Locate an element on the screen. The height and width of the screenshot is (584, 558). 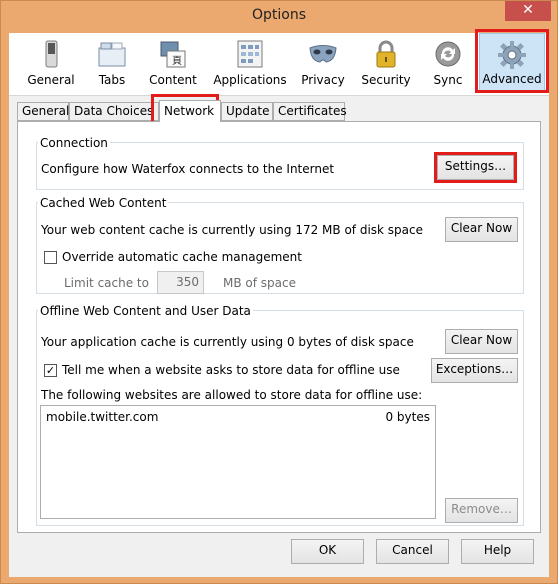
toolbar-item-general: General is located at coordinates (51, 63).